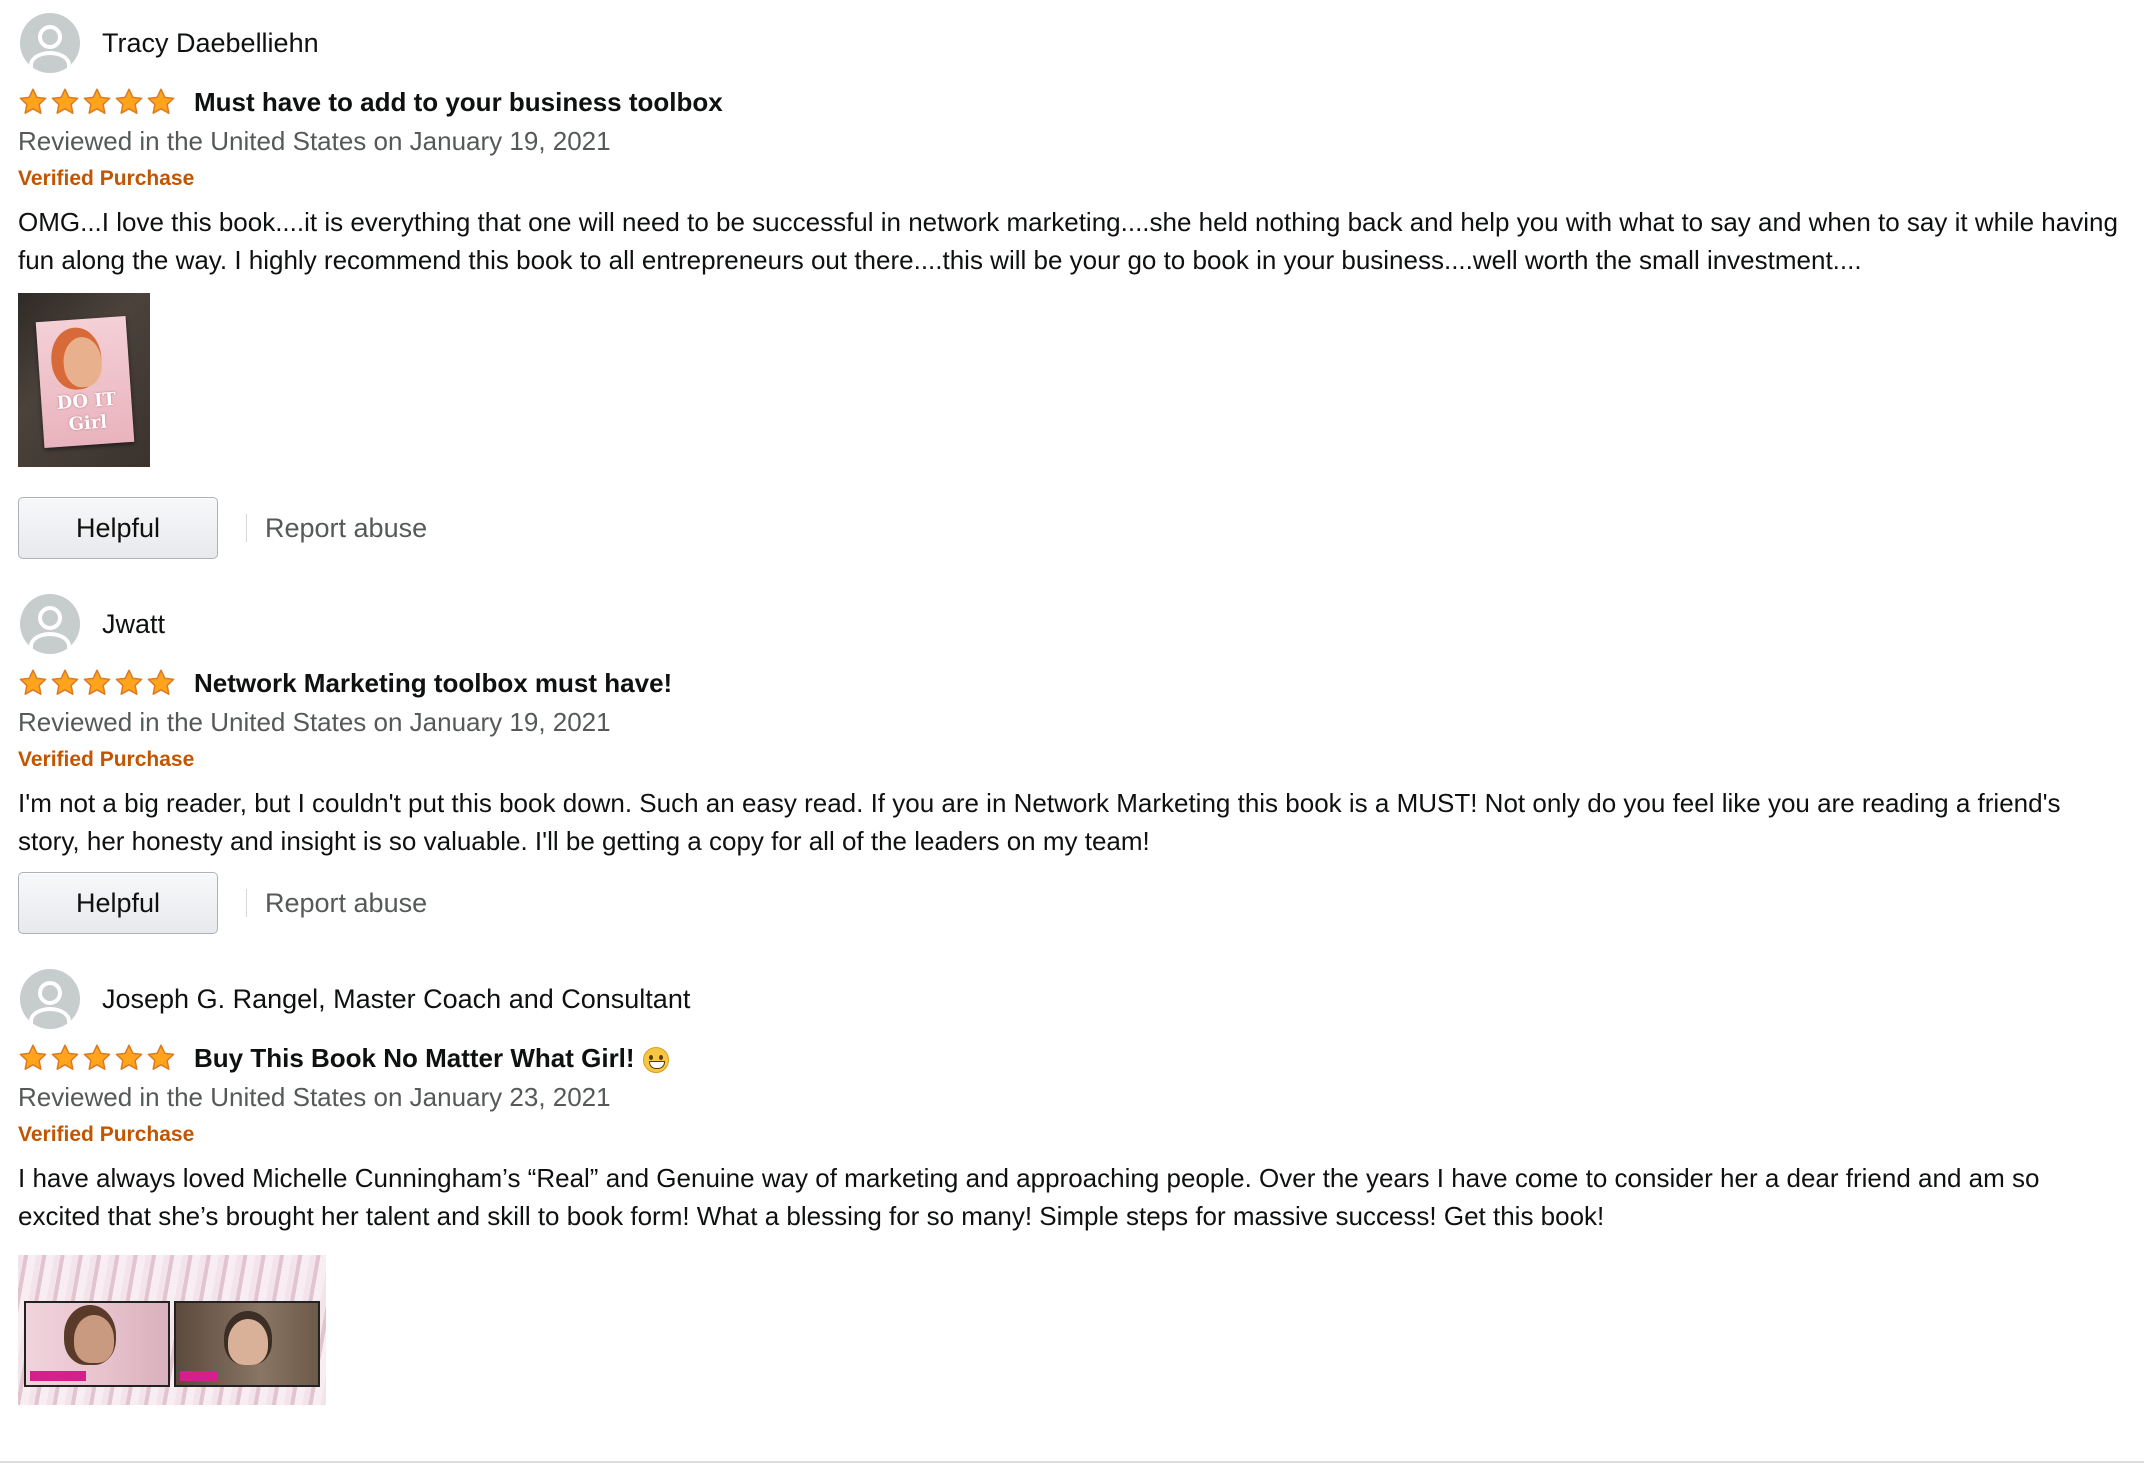  I want to click on review-title-text: Buy This Book No Matter What Girl!, so click(414, 1057).